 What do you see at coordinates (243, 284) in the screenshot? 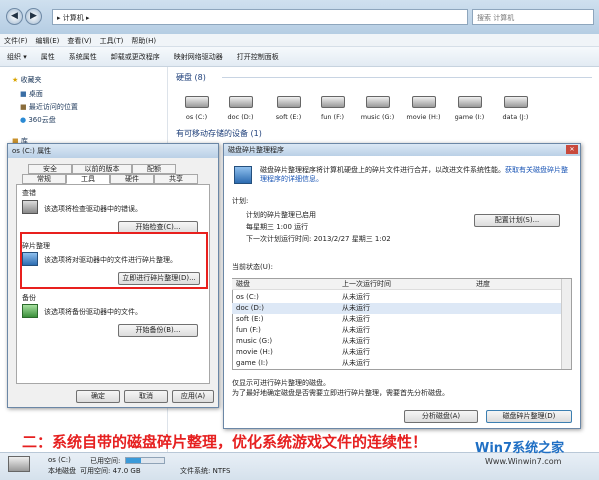
I see `col-disk: 磁盘` at bounding box center [243, 284].